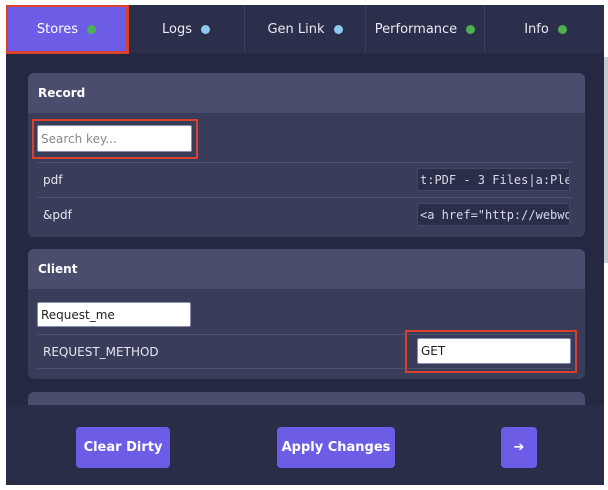 Image resolution: width=608 pixels, height=490 pixels. I want to click on search-key-input, so click(114, 138).